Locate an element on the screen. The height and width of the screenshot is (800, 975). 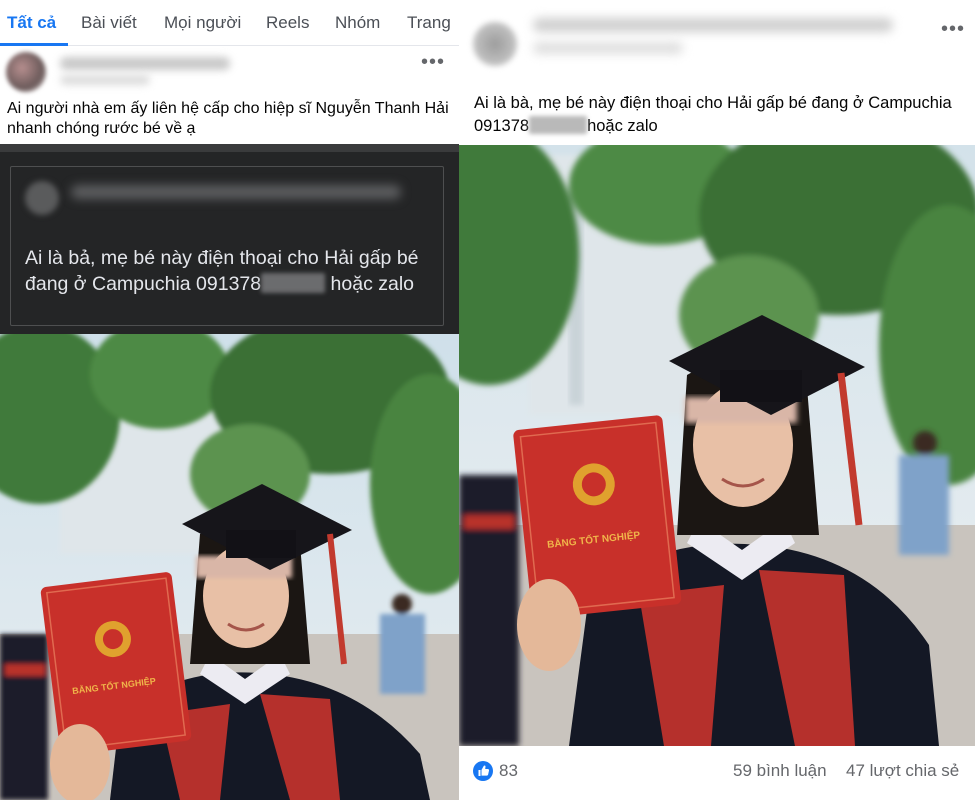
tab-all: Tất cả is located at coordinates (31, 23).